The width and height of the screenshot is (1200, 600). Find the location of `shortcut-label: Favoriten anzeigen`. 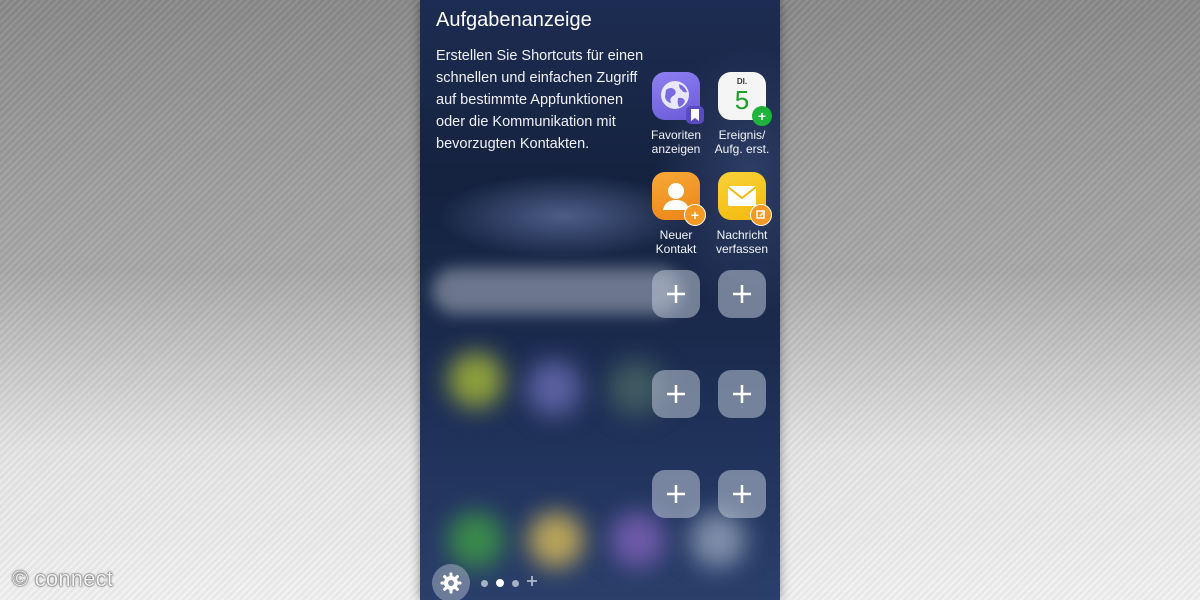

shortcut-label: Favoriten anzeigen is located at coordinates (676, 142).